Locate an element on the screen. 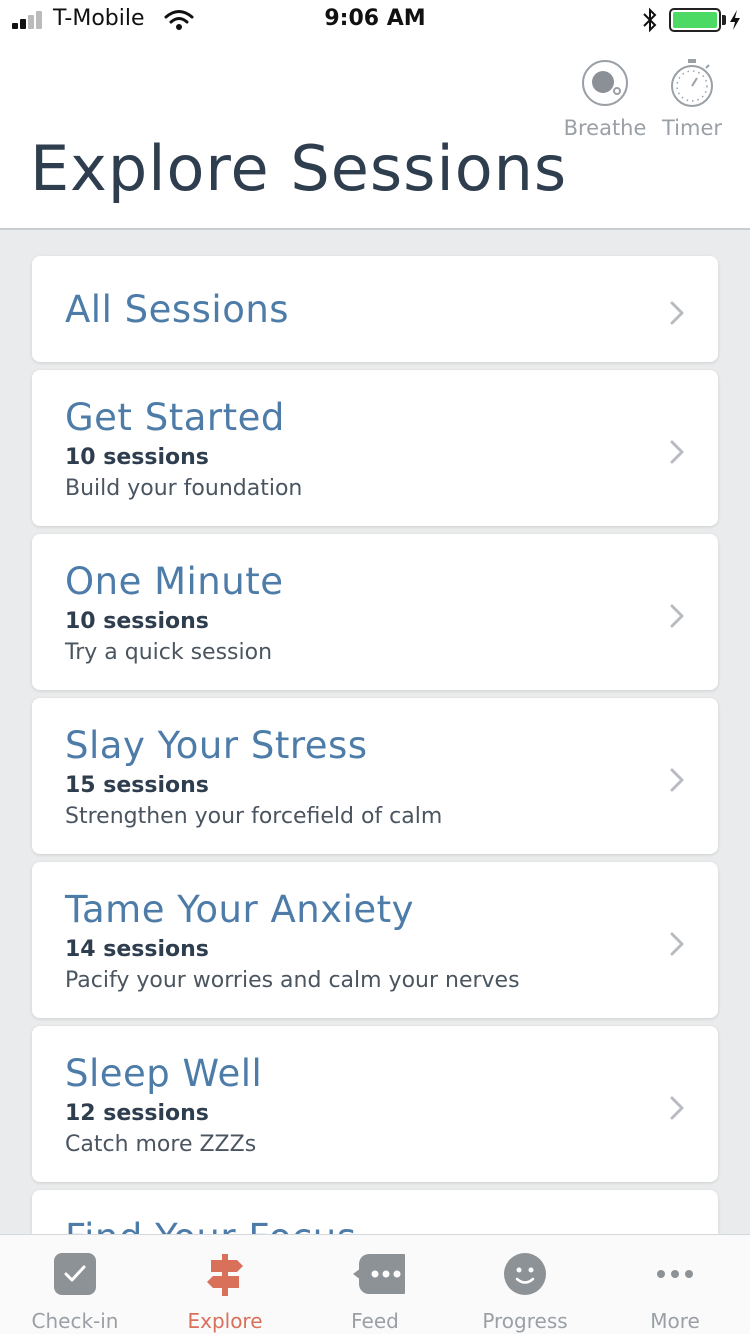 The width and height of the screenshot is (750, 1334). tab-explore: Explore is located at coordinates (225, 1284).